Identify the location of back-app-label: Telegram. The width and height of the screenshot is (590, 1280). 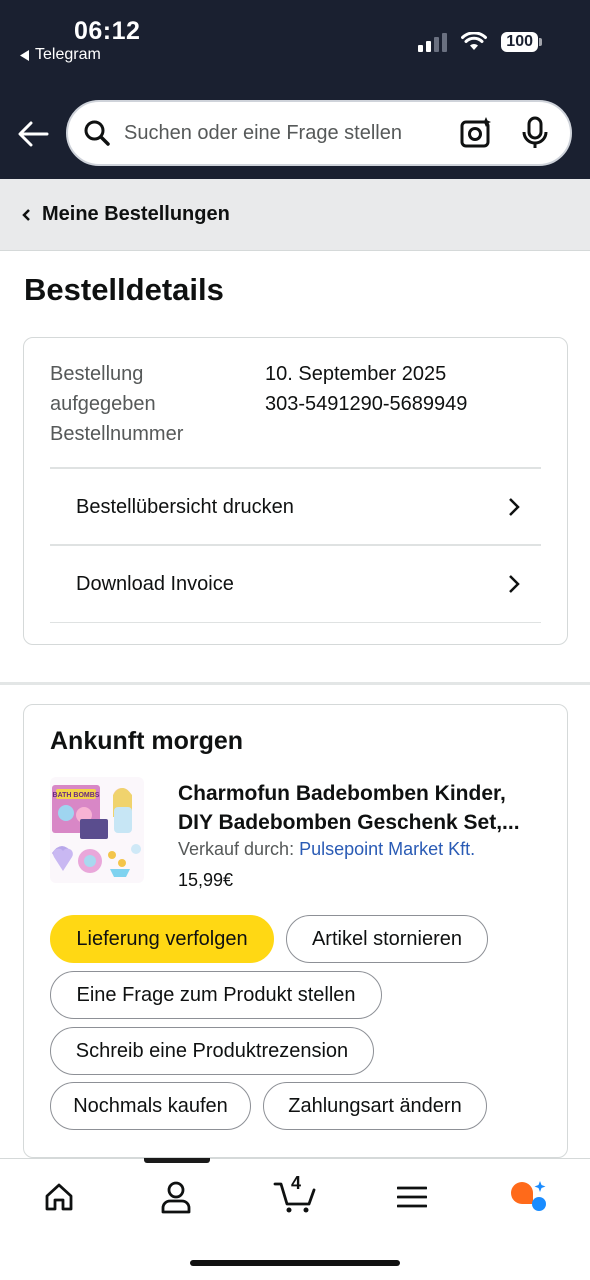
(68, 54).